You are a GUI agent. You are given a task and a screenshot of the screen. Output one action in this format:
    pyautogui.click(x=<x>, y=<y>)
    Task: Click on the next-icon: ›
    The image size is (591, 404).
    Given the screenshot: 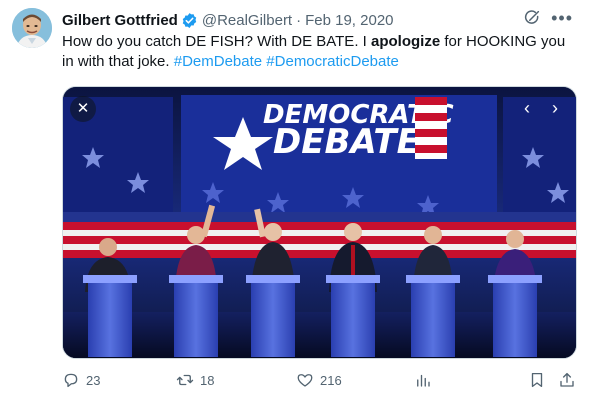 What is the action you would take?
    pyautogui.click(x=555, y=108)
    